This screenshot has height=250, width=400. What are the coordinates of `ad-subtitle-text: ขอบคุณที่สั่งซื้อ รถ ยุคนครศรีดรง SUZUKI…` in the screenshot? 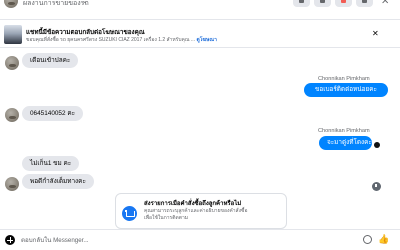 It's located at (111, 40).